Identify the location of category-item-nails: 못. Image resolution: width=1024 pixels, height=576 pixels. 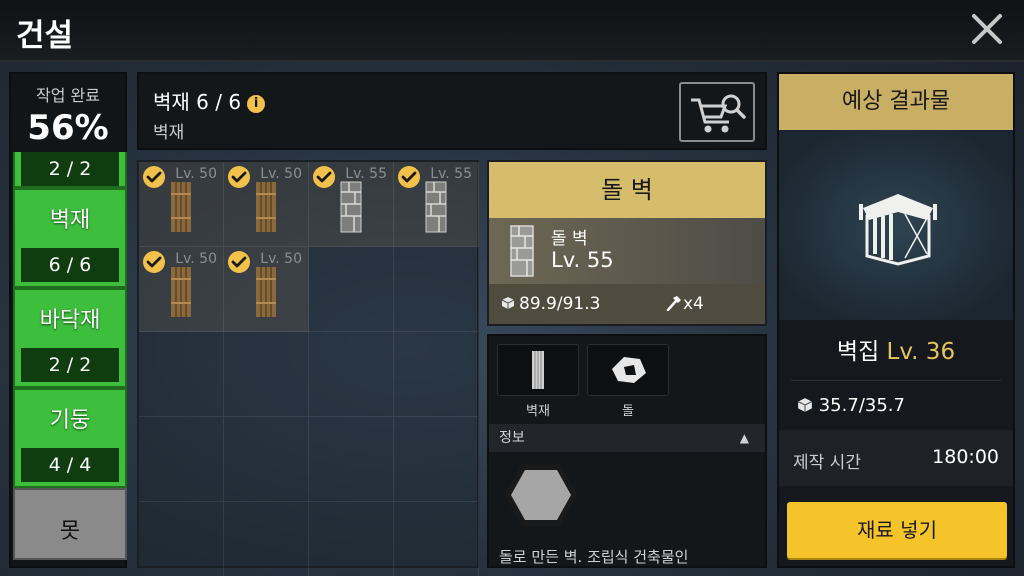
(70, 524).